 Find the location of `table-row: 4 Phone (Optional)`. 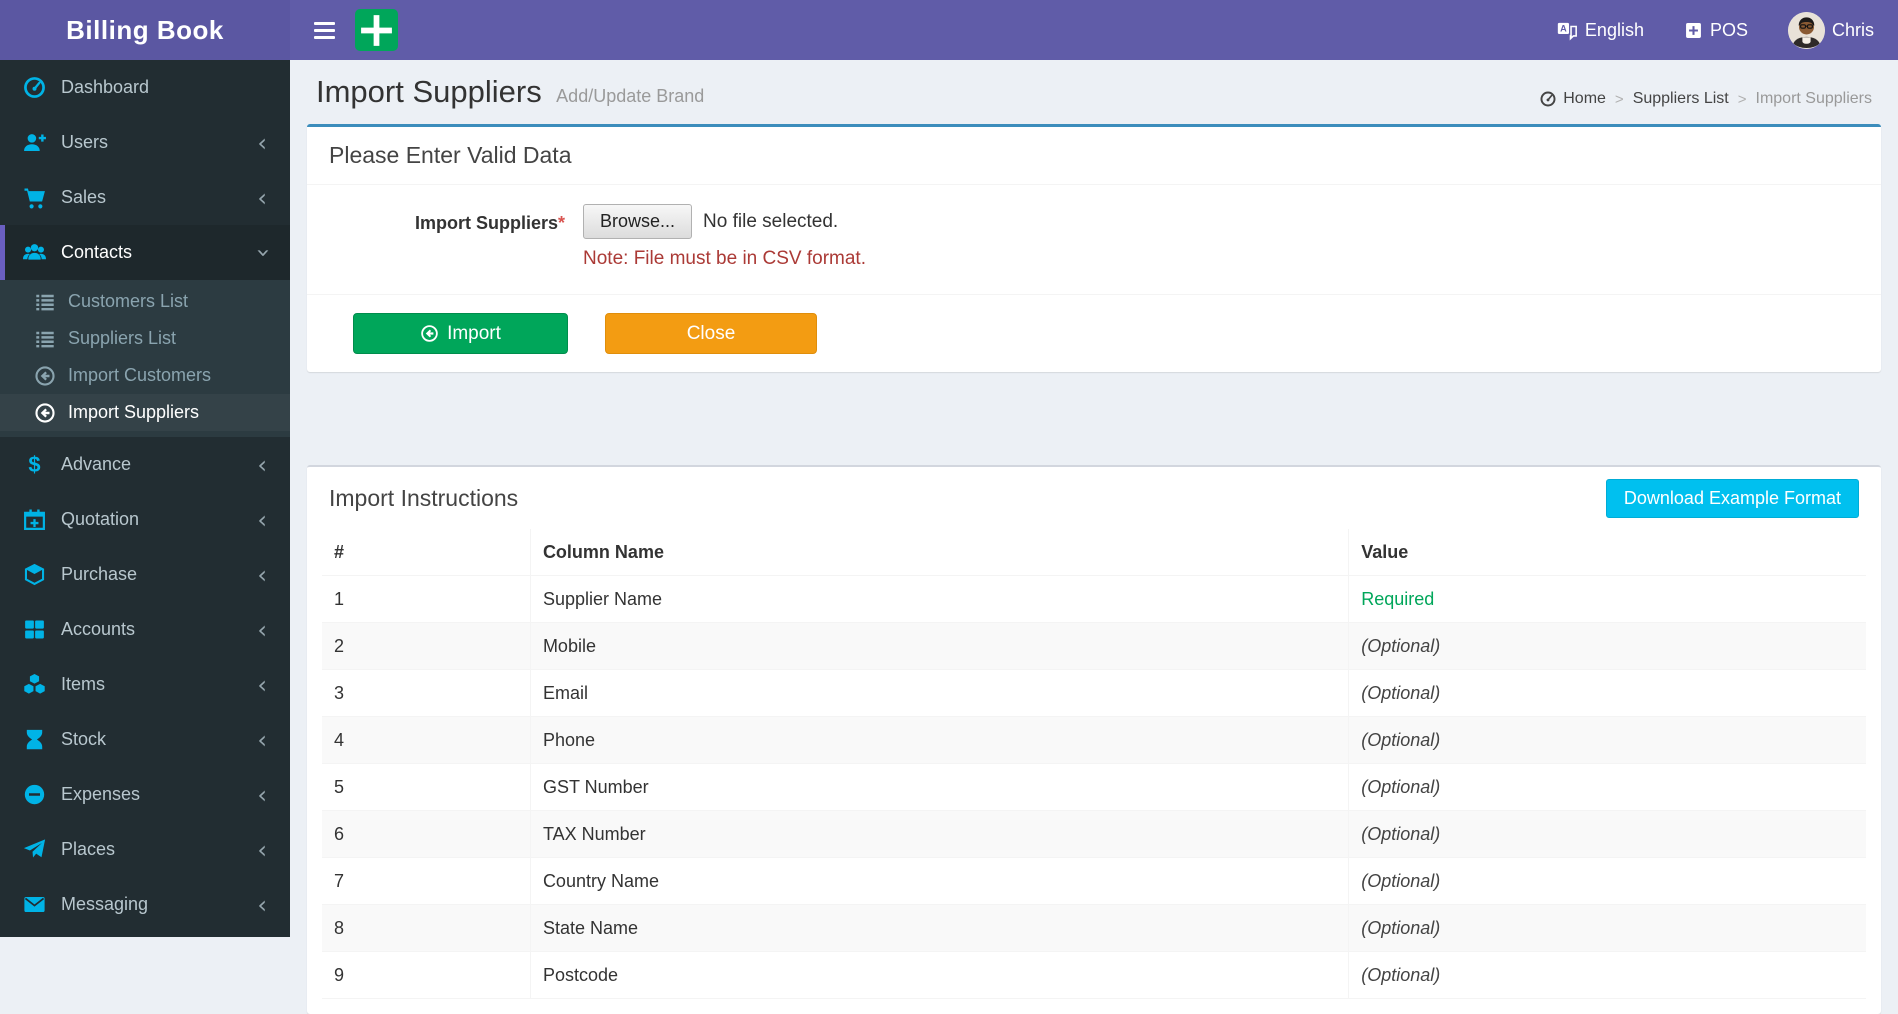

table-row: 4 Phone (Optional) is located at coordinates (1094, 740).